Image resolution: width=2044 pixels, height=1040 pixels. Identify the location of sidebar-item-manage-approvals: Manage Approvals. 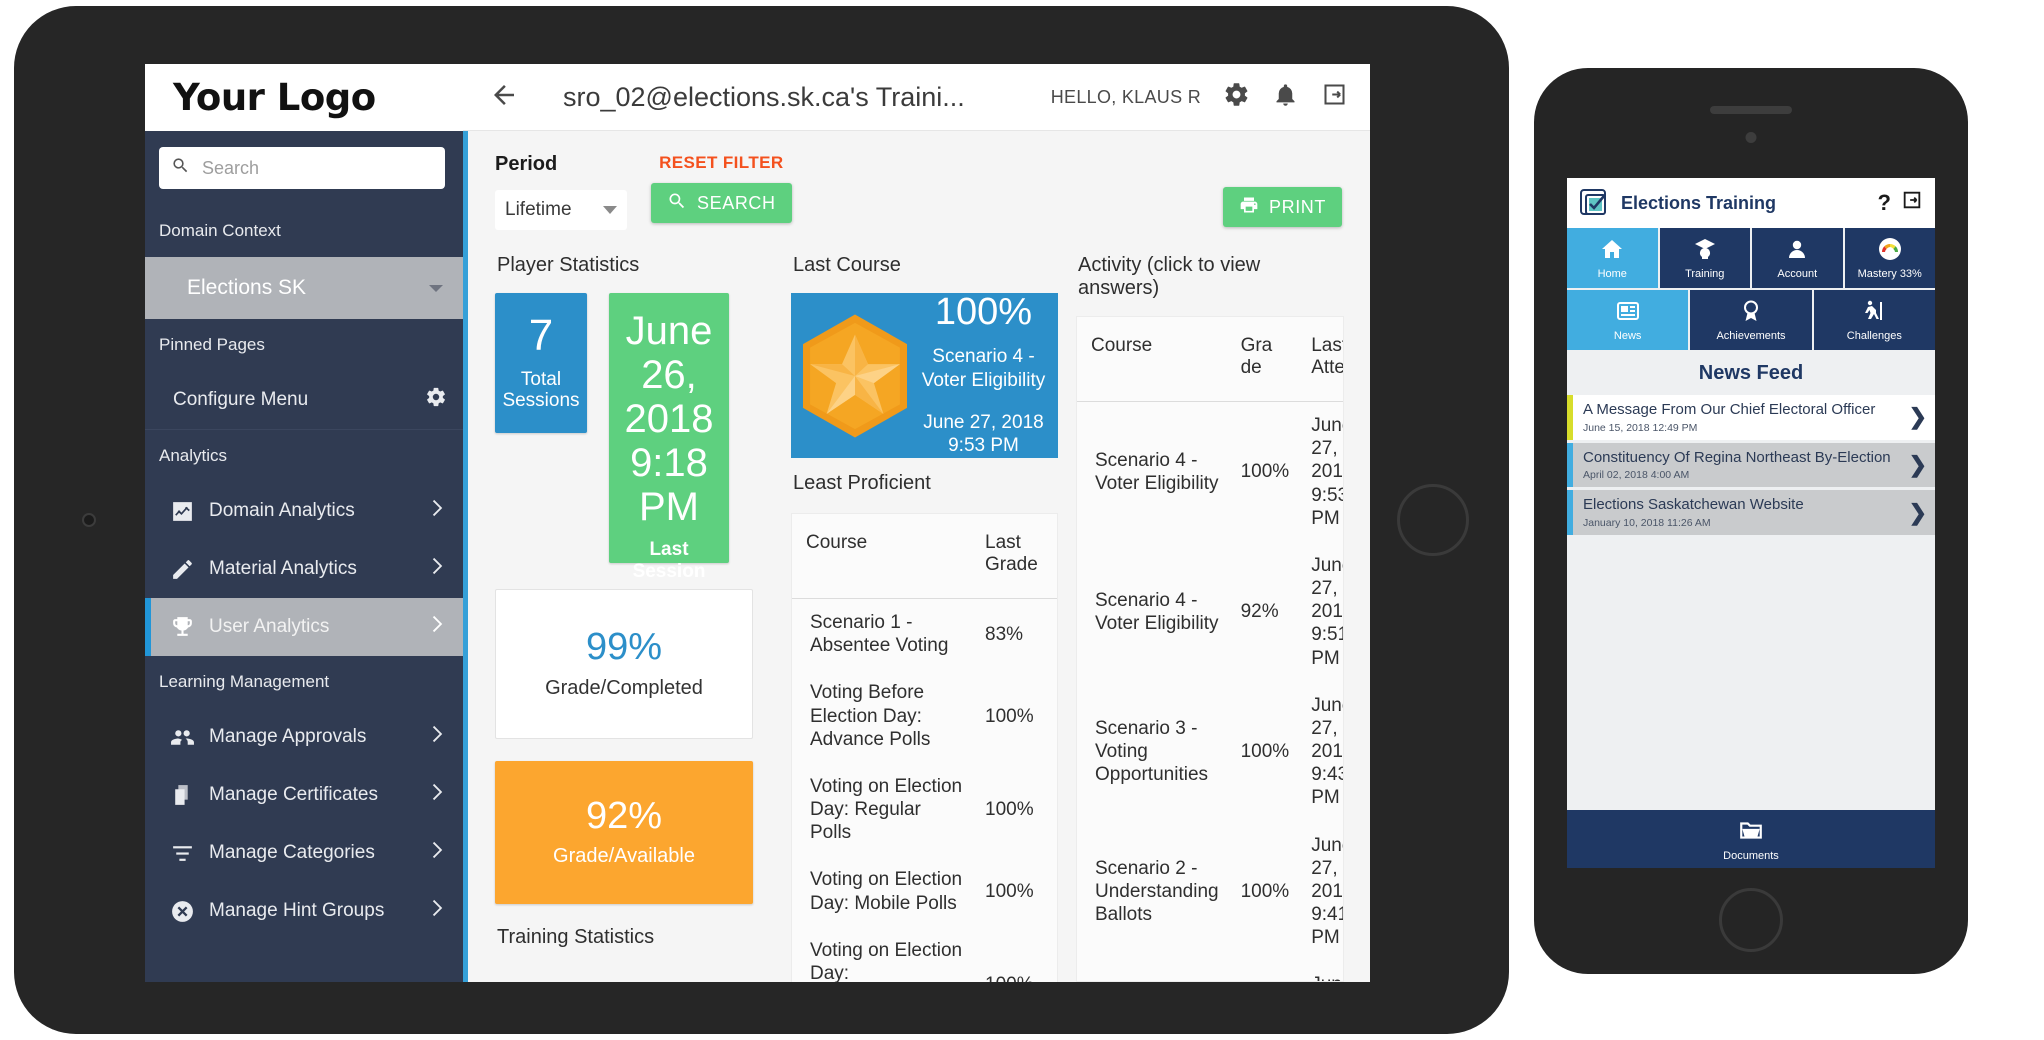
(304, 737).